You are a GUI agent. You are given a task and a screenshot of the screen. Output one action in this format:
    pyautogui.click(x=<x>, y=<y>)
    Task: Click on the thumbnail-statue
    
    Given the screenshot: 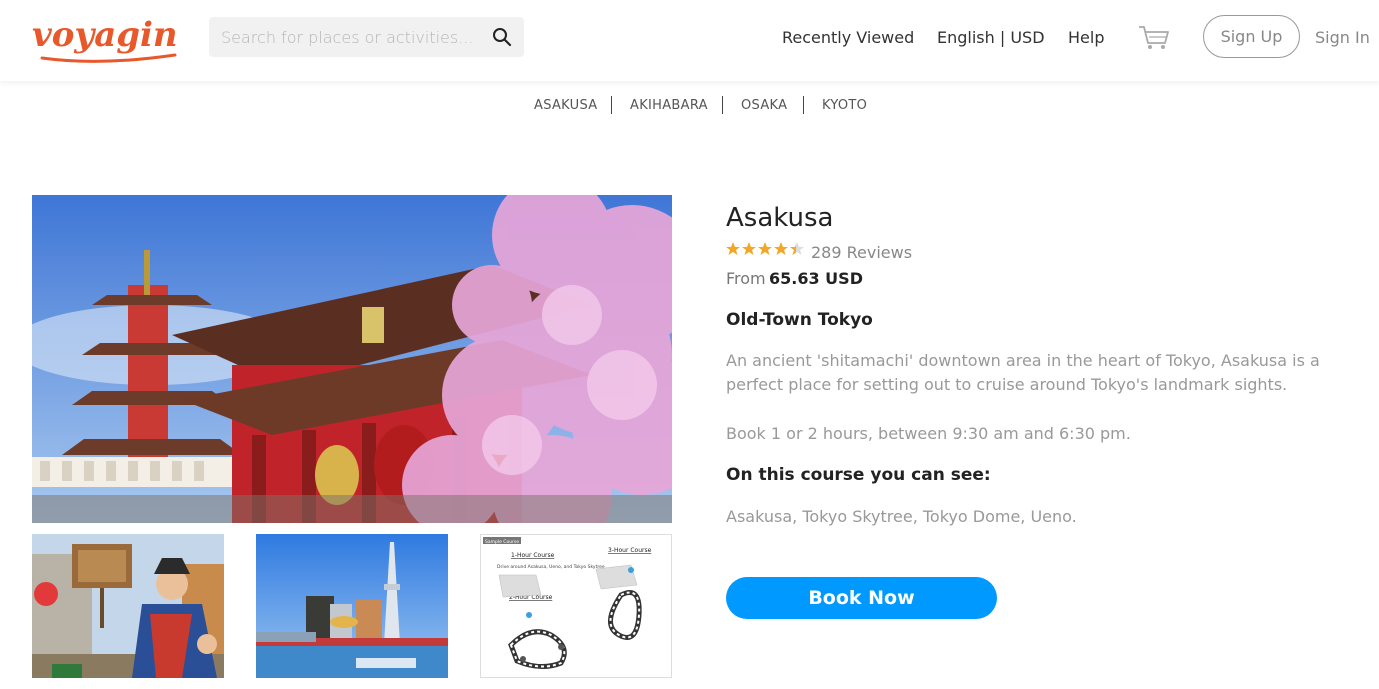 What is the action you would take?
    pyautogui.click(x=128, y=606)
    